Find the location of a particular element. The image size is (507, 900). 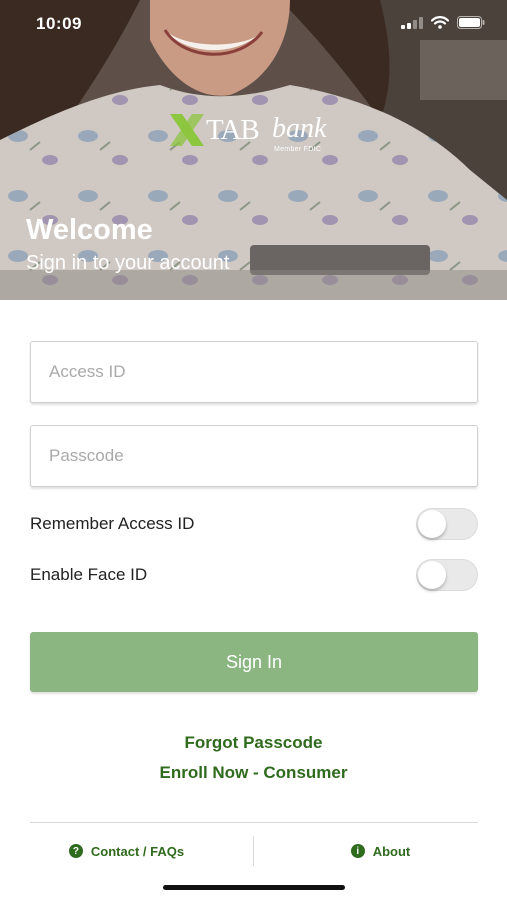

forgot-passcode-link: Forgot Passcode is located at coordinates (253, 743).